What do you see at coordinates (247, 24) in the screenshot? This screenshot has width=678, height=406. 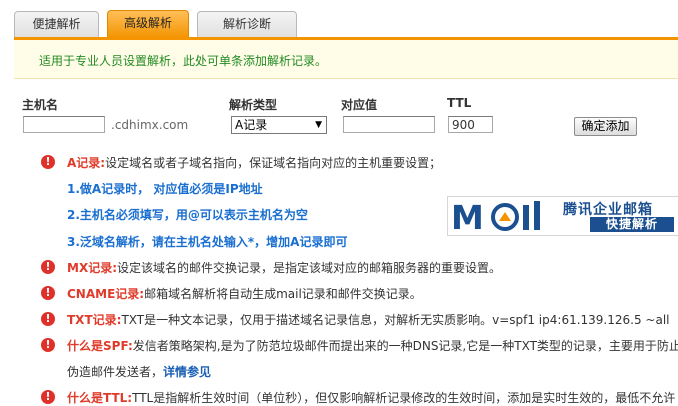 I see `tab-dns-diagnosis: 解析诊断` at bounding box center [247, 24].